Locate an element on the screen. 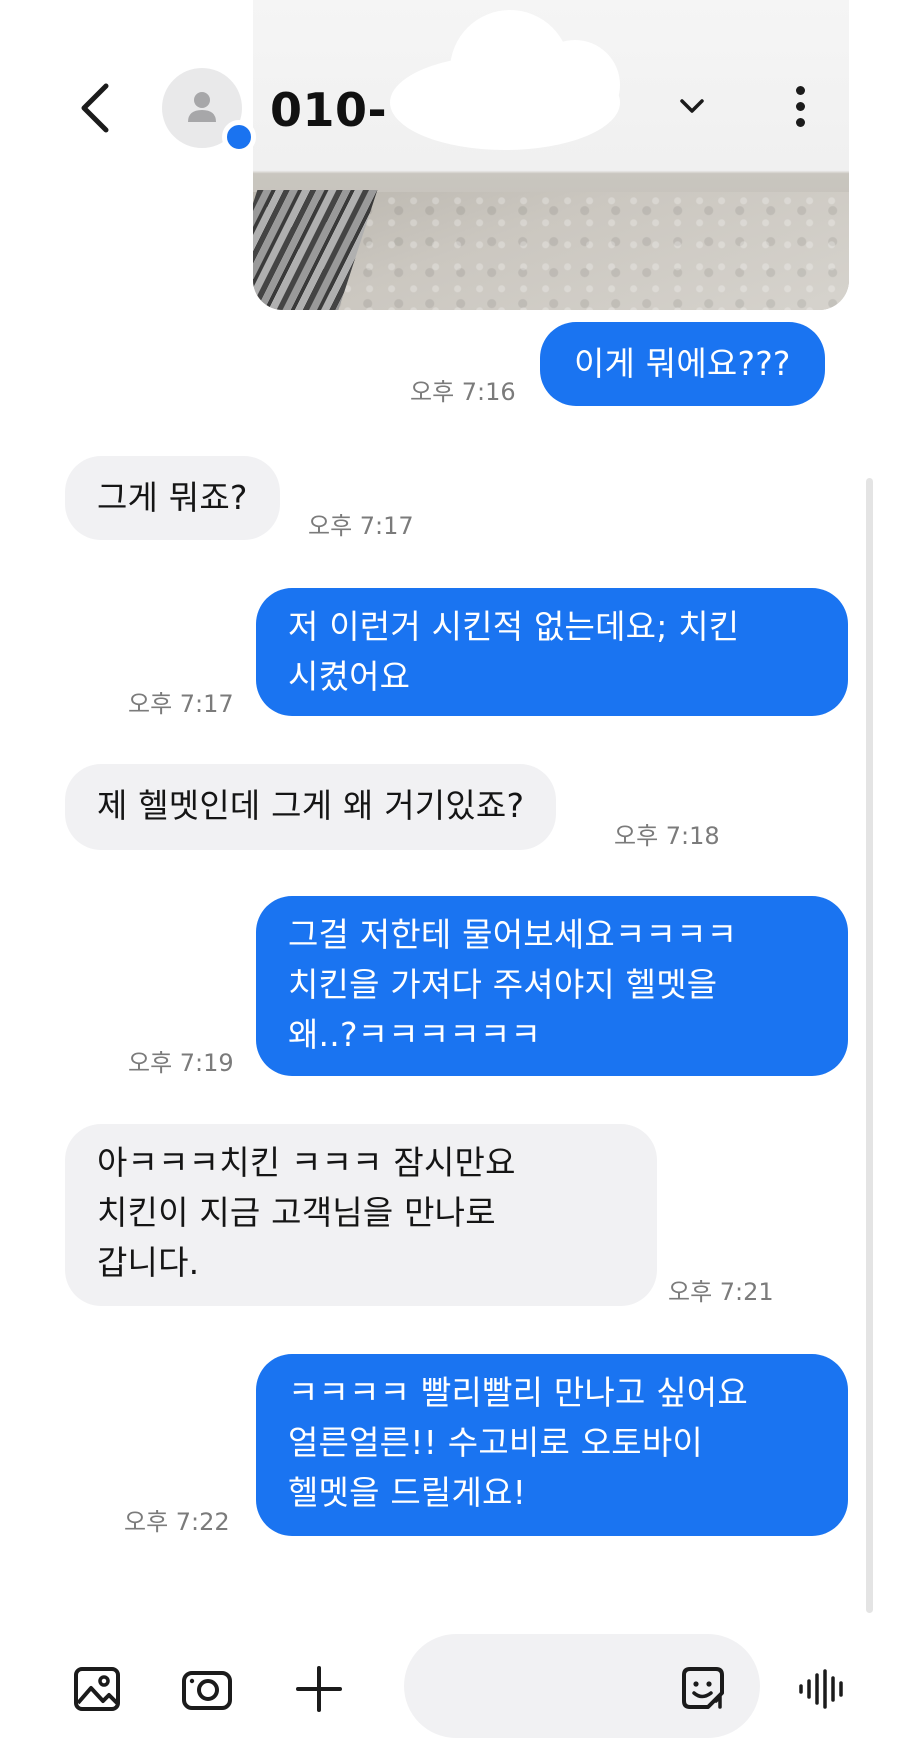 This screenshot has height=1741, width=900. voice-button is located at coordinates (823, 1689).